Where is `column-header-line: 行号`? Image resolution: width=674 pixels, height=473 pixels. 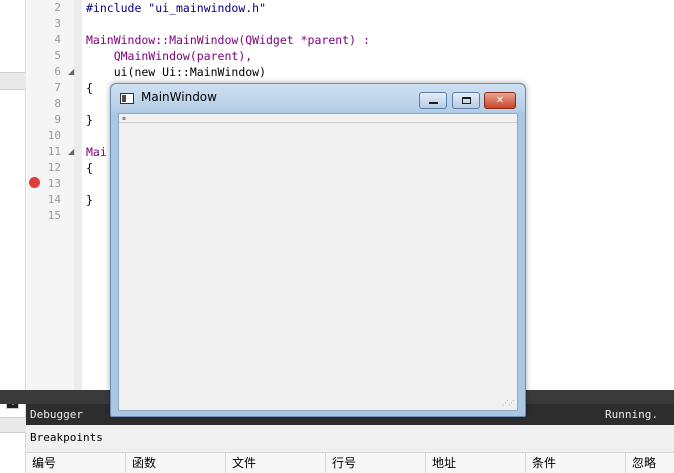 column-header-line: 行号 is located at coordinates (376, 463).